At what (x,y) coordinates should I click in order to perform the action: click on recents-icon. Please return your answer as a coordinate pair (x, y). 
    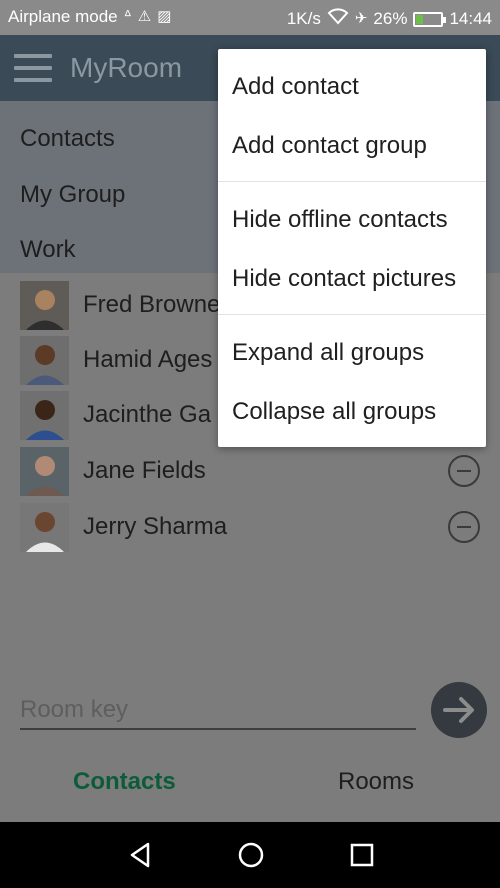
    Looking at the image, I should click on (362, 855).